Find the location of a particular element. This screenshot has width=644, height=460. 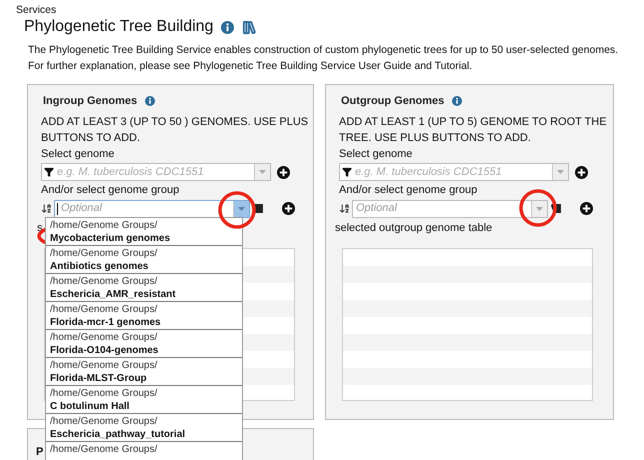

dropdown-item: /home/Genome Groups/ C botulinum Hall is located at coordinates (144, 400).